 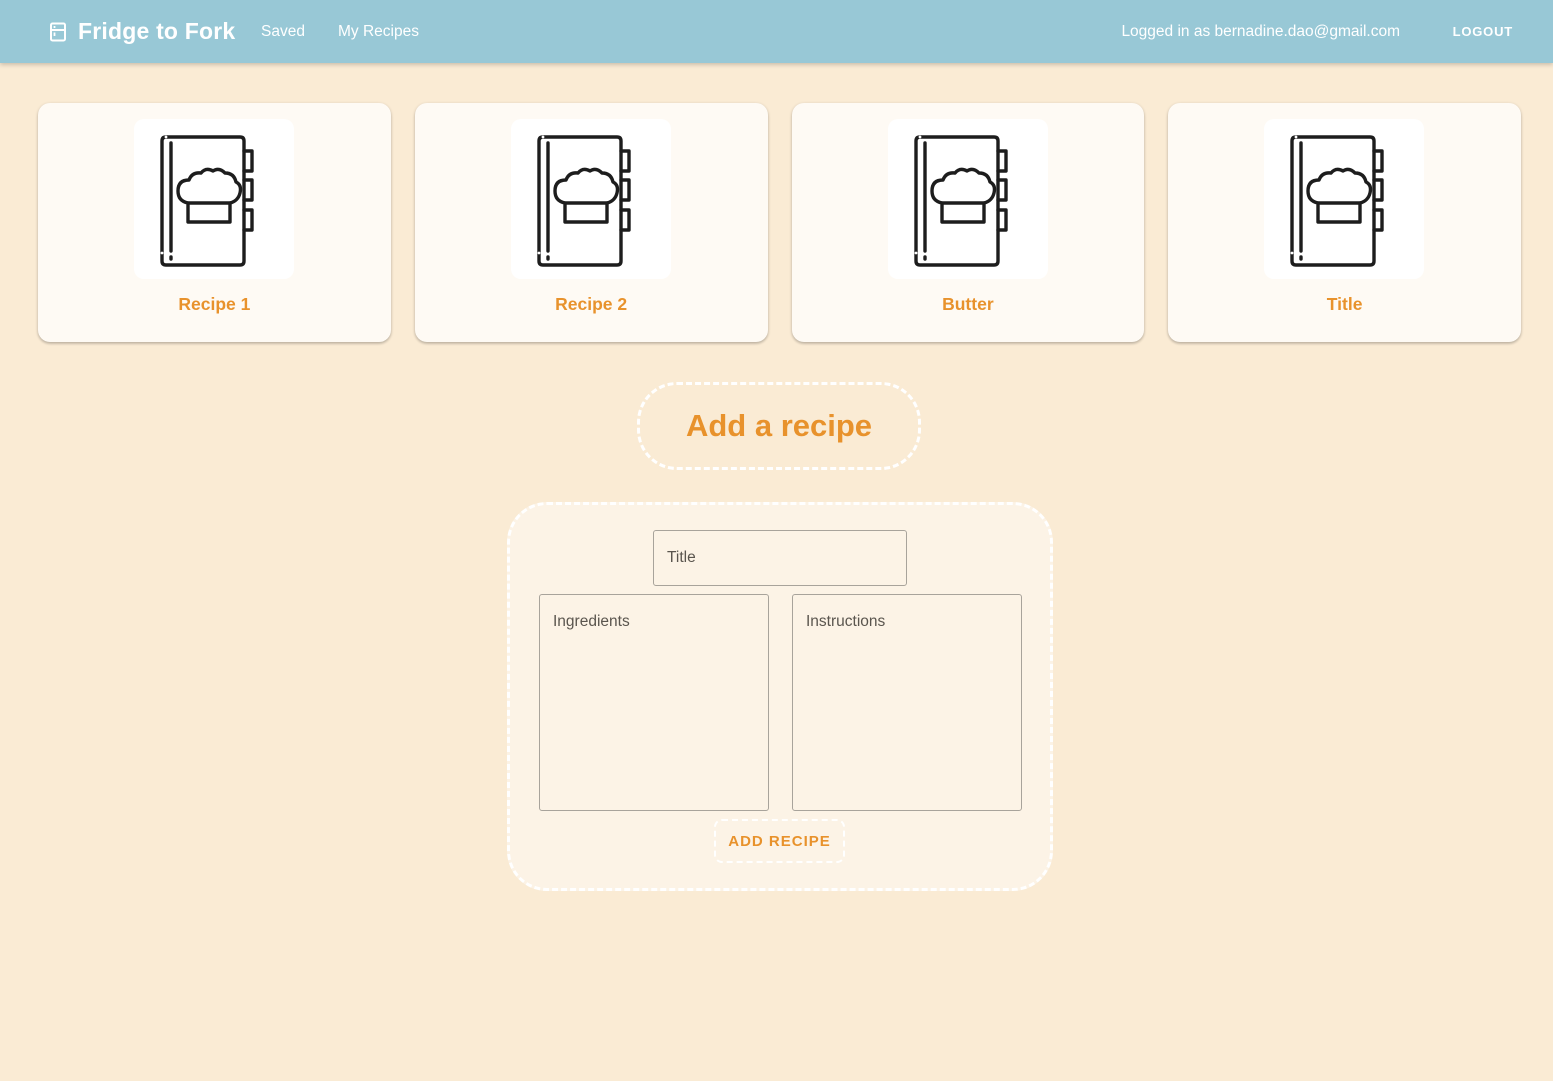 I want to click on logout-button: LOGOUT, so click(x=1483, y=31).